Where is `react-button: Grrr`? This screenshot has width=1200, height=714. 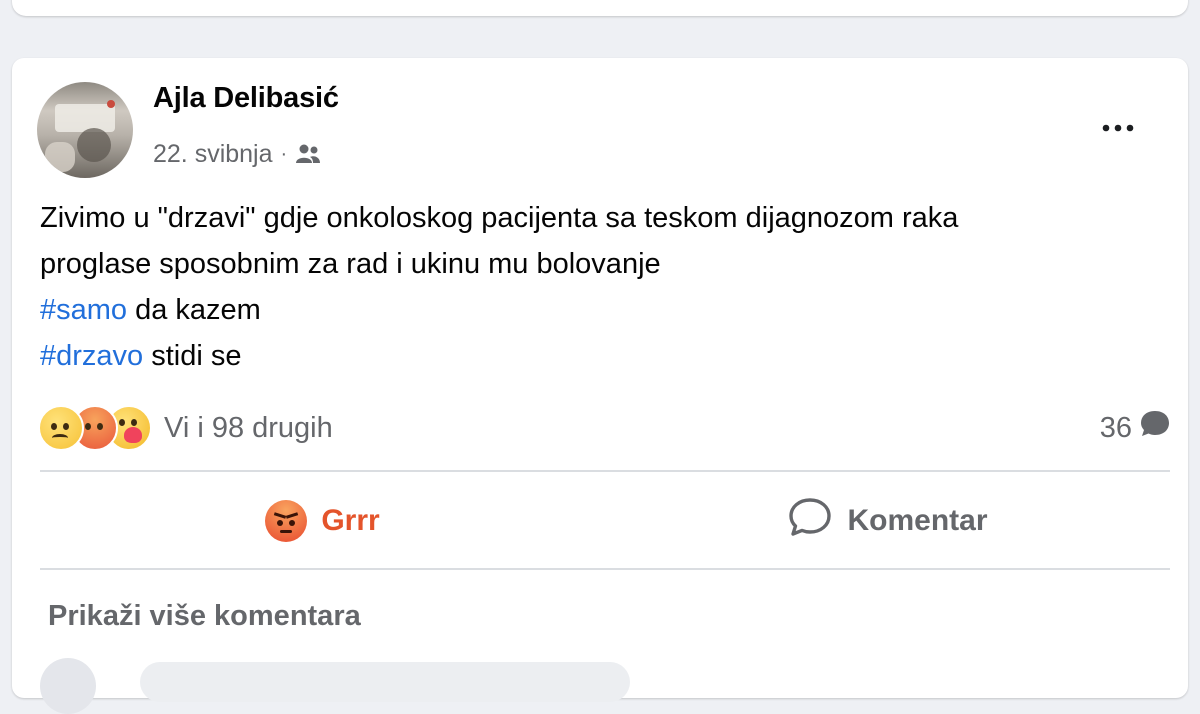
react-button: Grrr is located at coordinates (322, 521).